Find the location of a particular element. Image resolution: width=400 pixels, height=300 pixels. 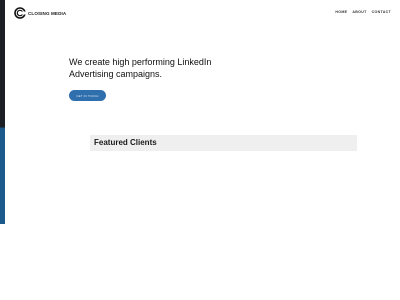

main-nav: HOME ABOUT CONTACT is located at coordinates (363, 12).